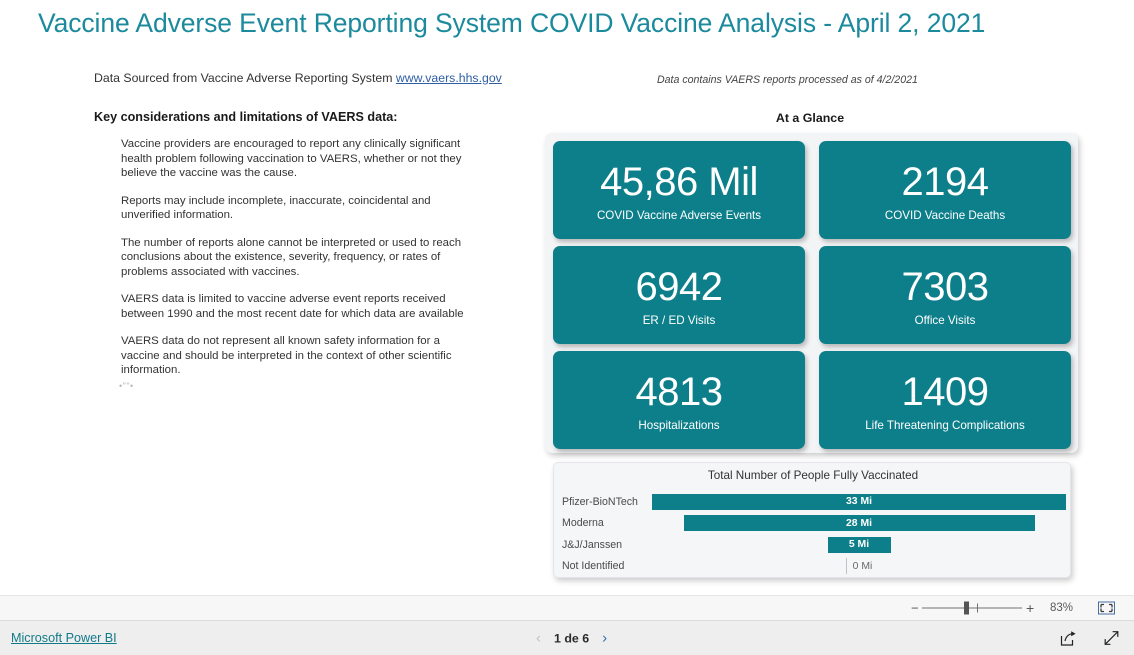 The height and width of the screenshot is (655, 1134). I want to click on chart-zero-tick, so click(846, 566).